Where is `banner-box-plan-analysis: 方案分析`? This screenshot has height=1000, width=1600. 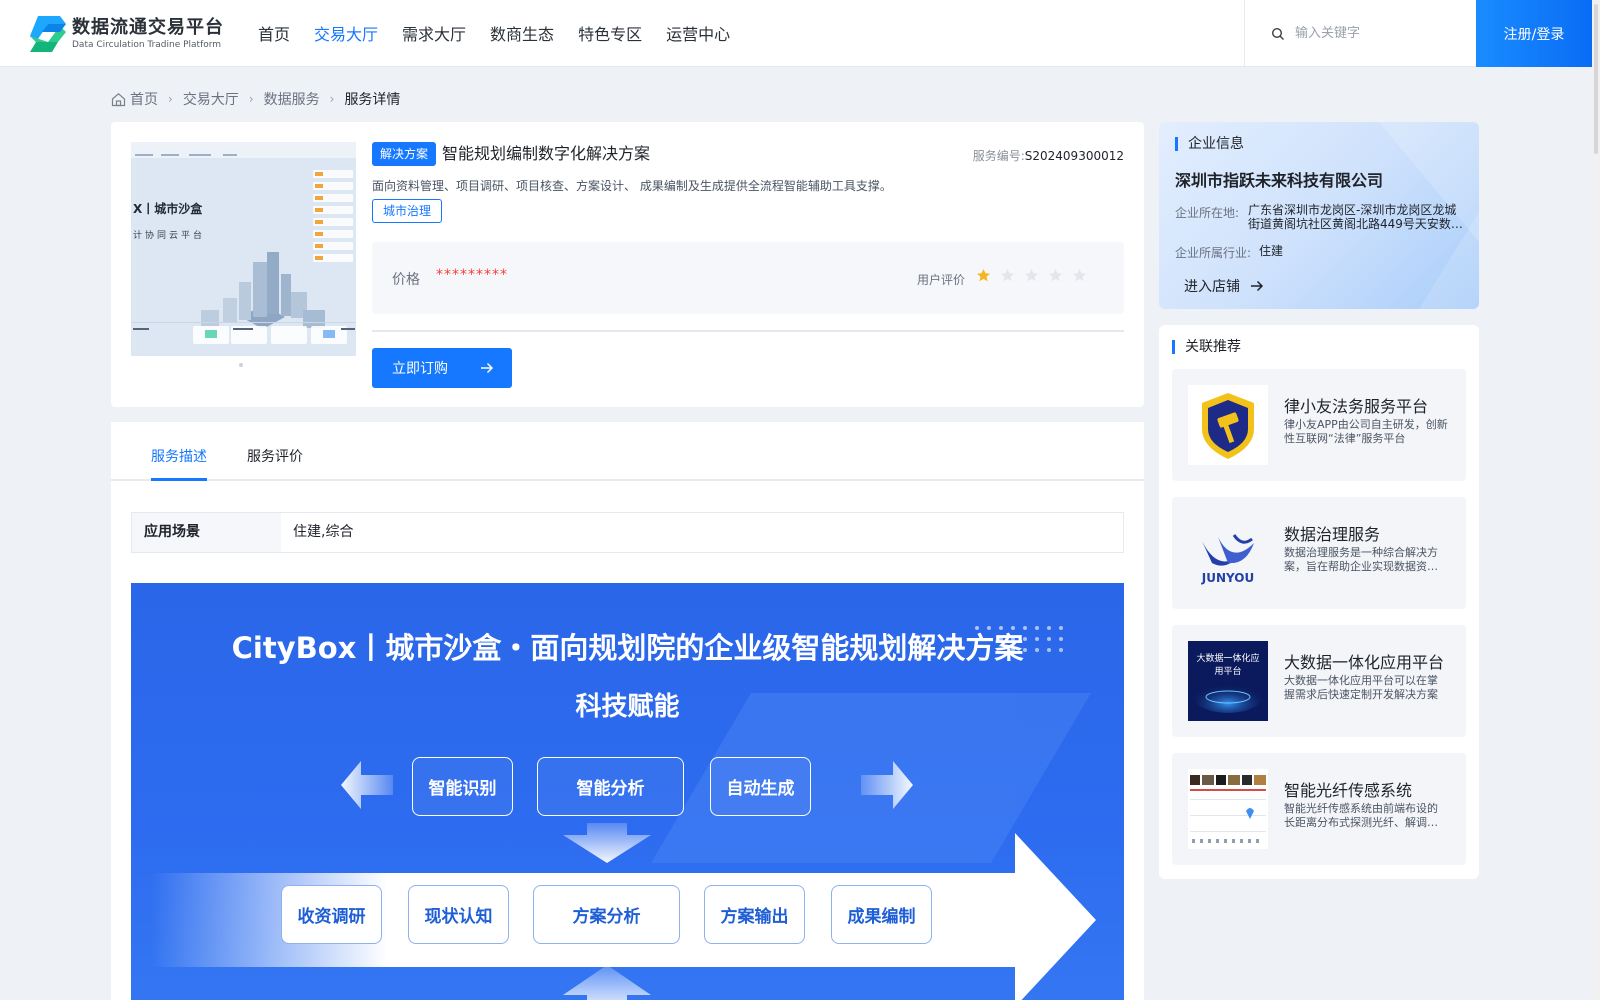
banner-box-plan-analysis: 方案分析 is located at coordinates (606, 914).